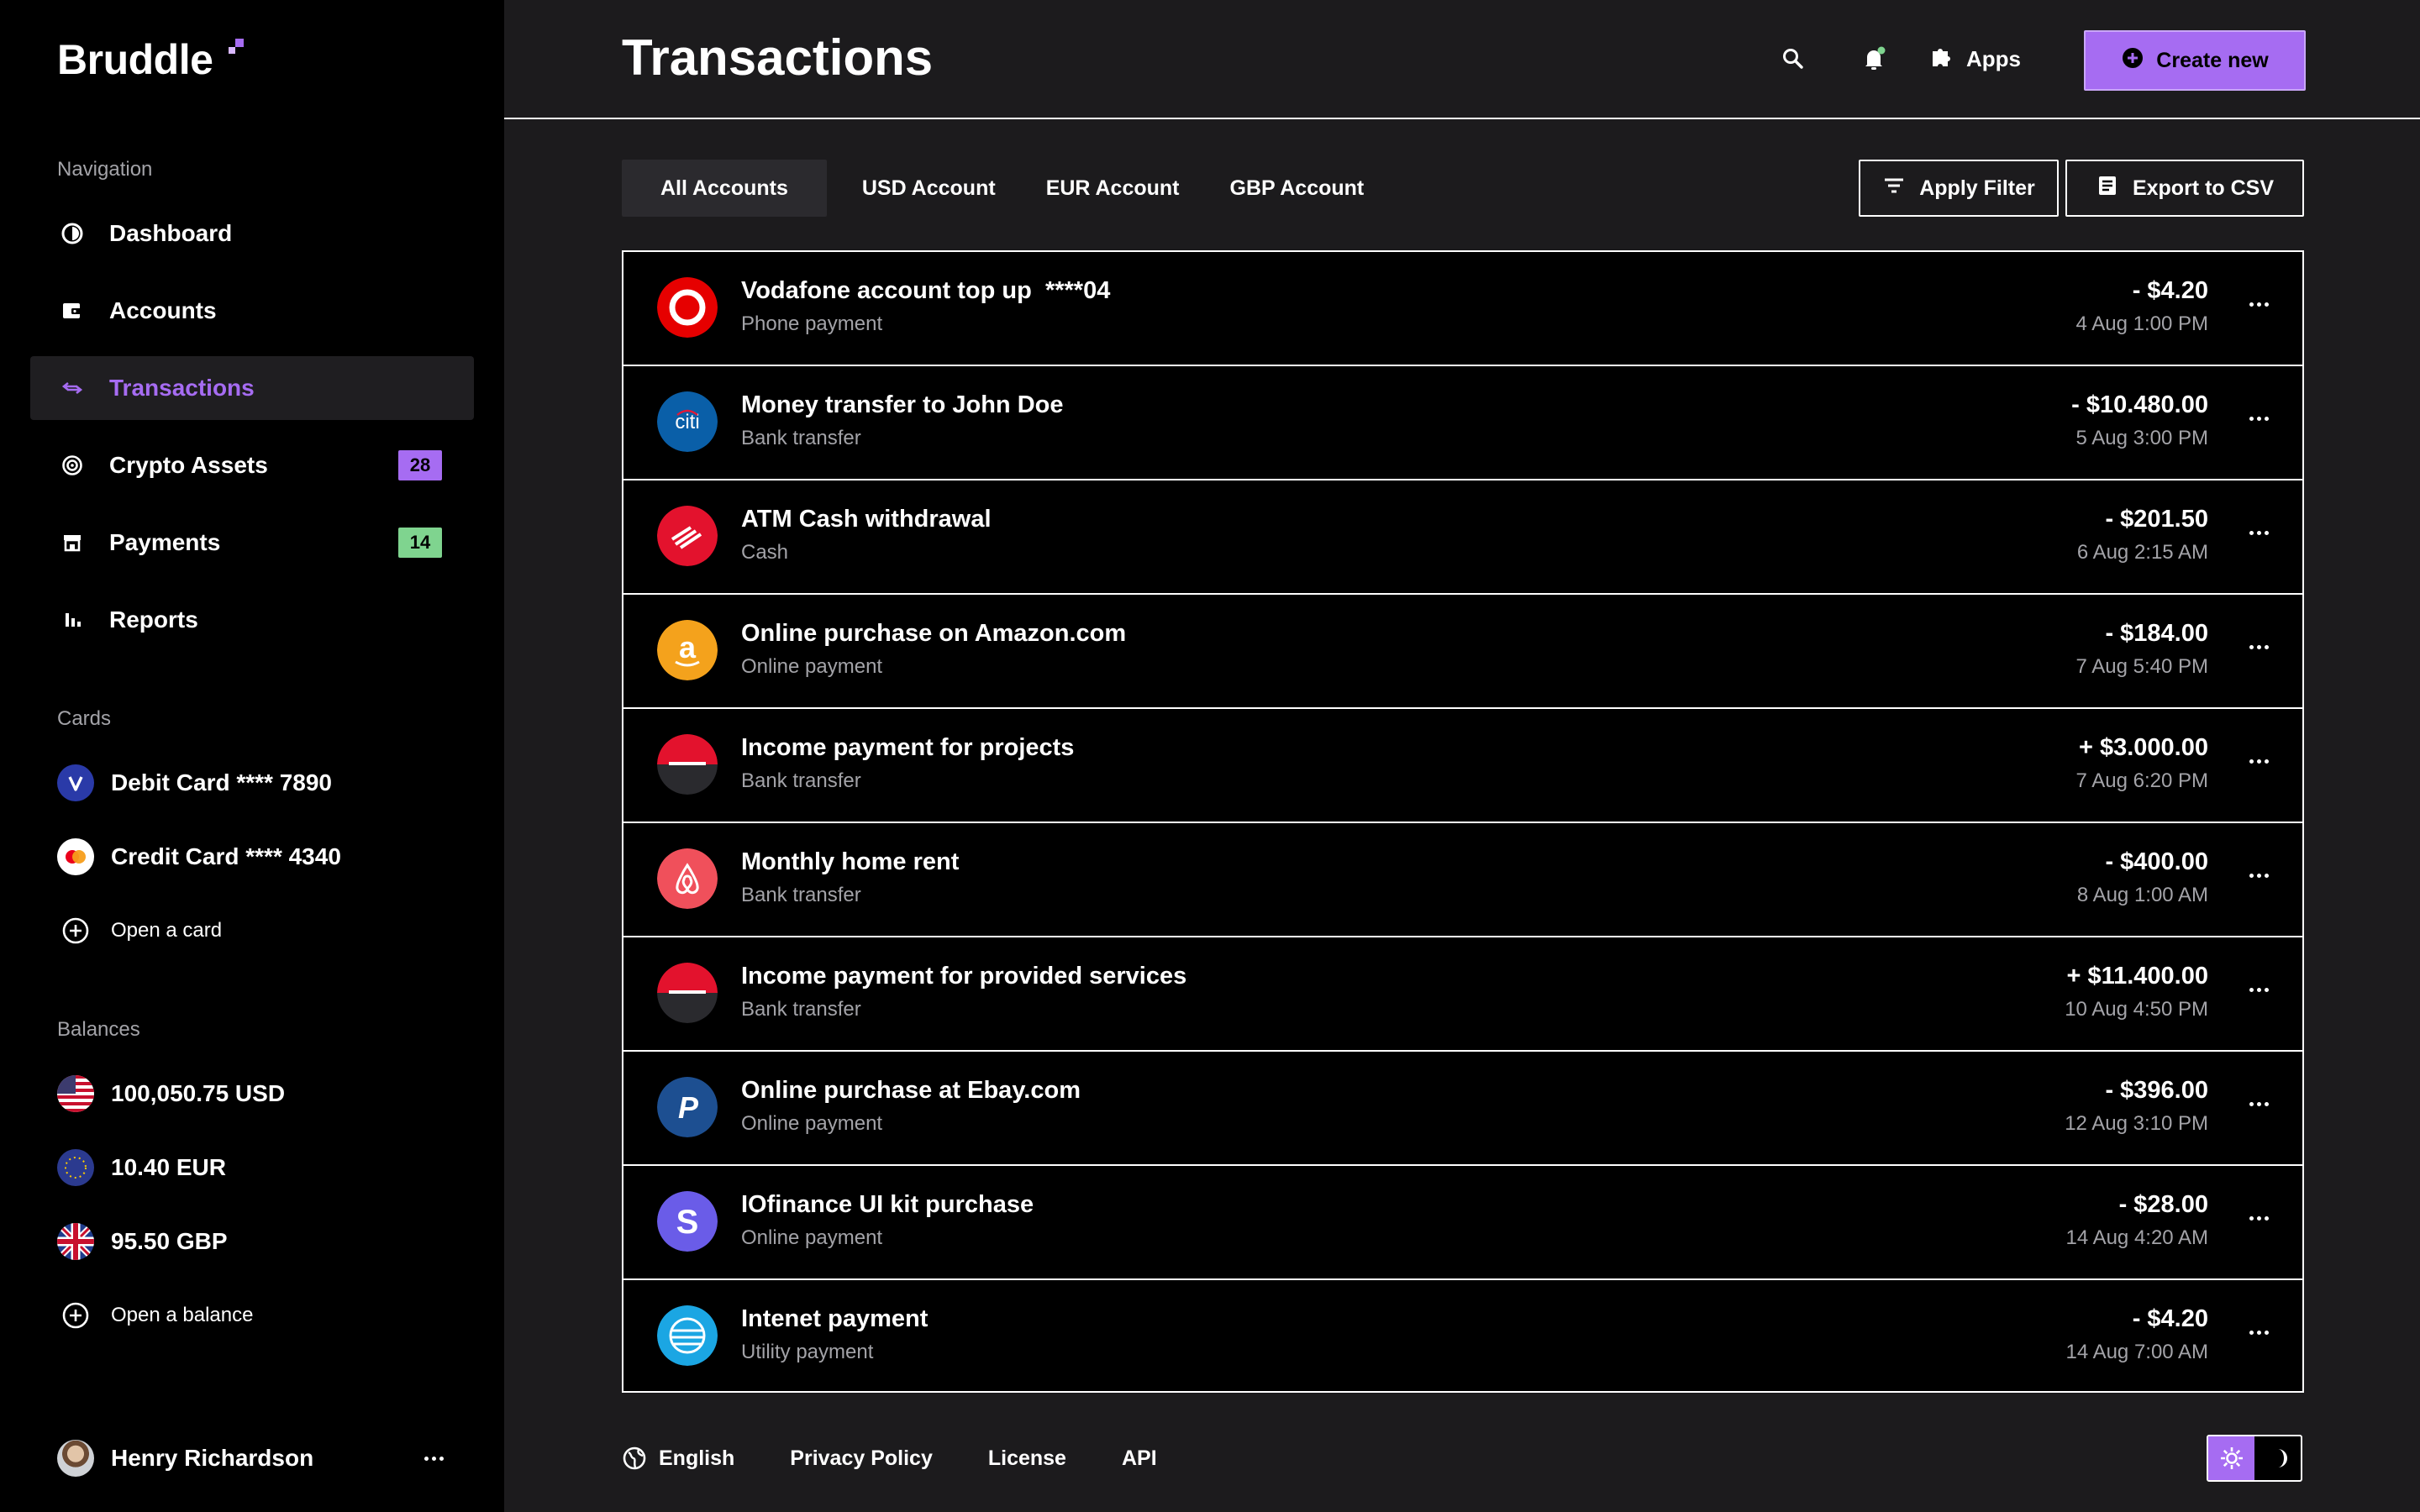 This screenshot has width=2420, height=1512. I want to click on filter-icon, so click(1894, 188).